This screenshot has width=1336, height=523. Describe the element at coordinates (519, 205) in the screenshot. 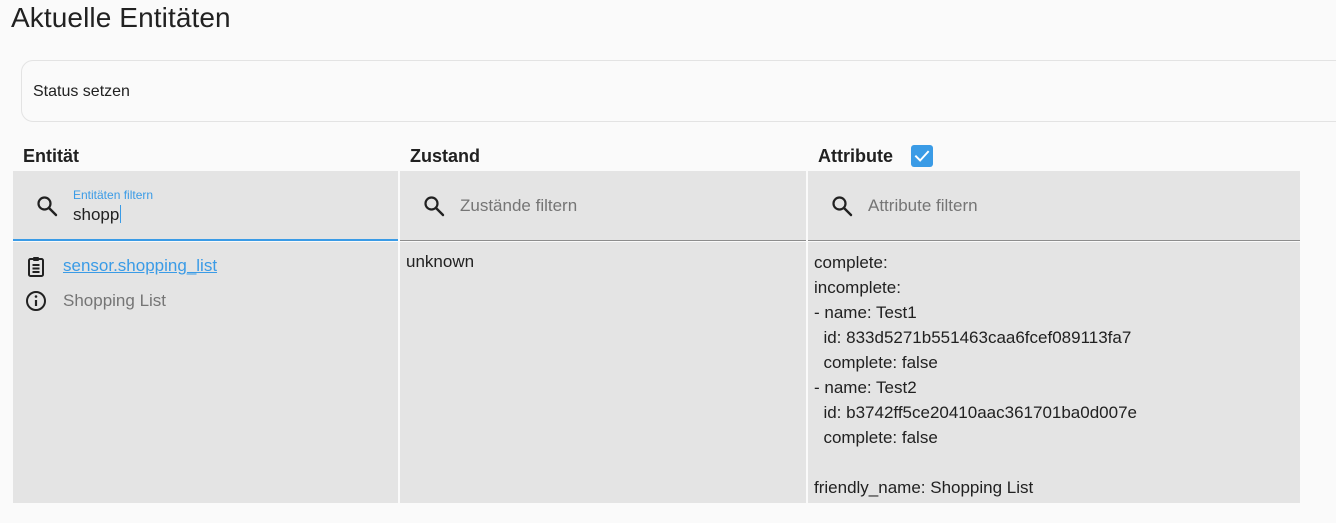

I see `state-filter-placeholder: Zustände filtern` at that location.